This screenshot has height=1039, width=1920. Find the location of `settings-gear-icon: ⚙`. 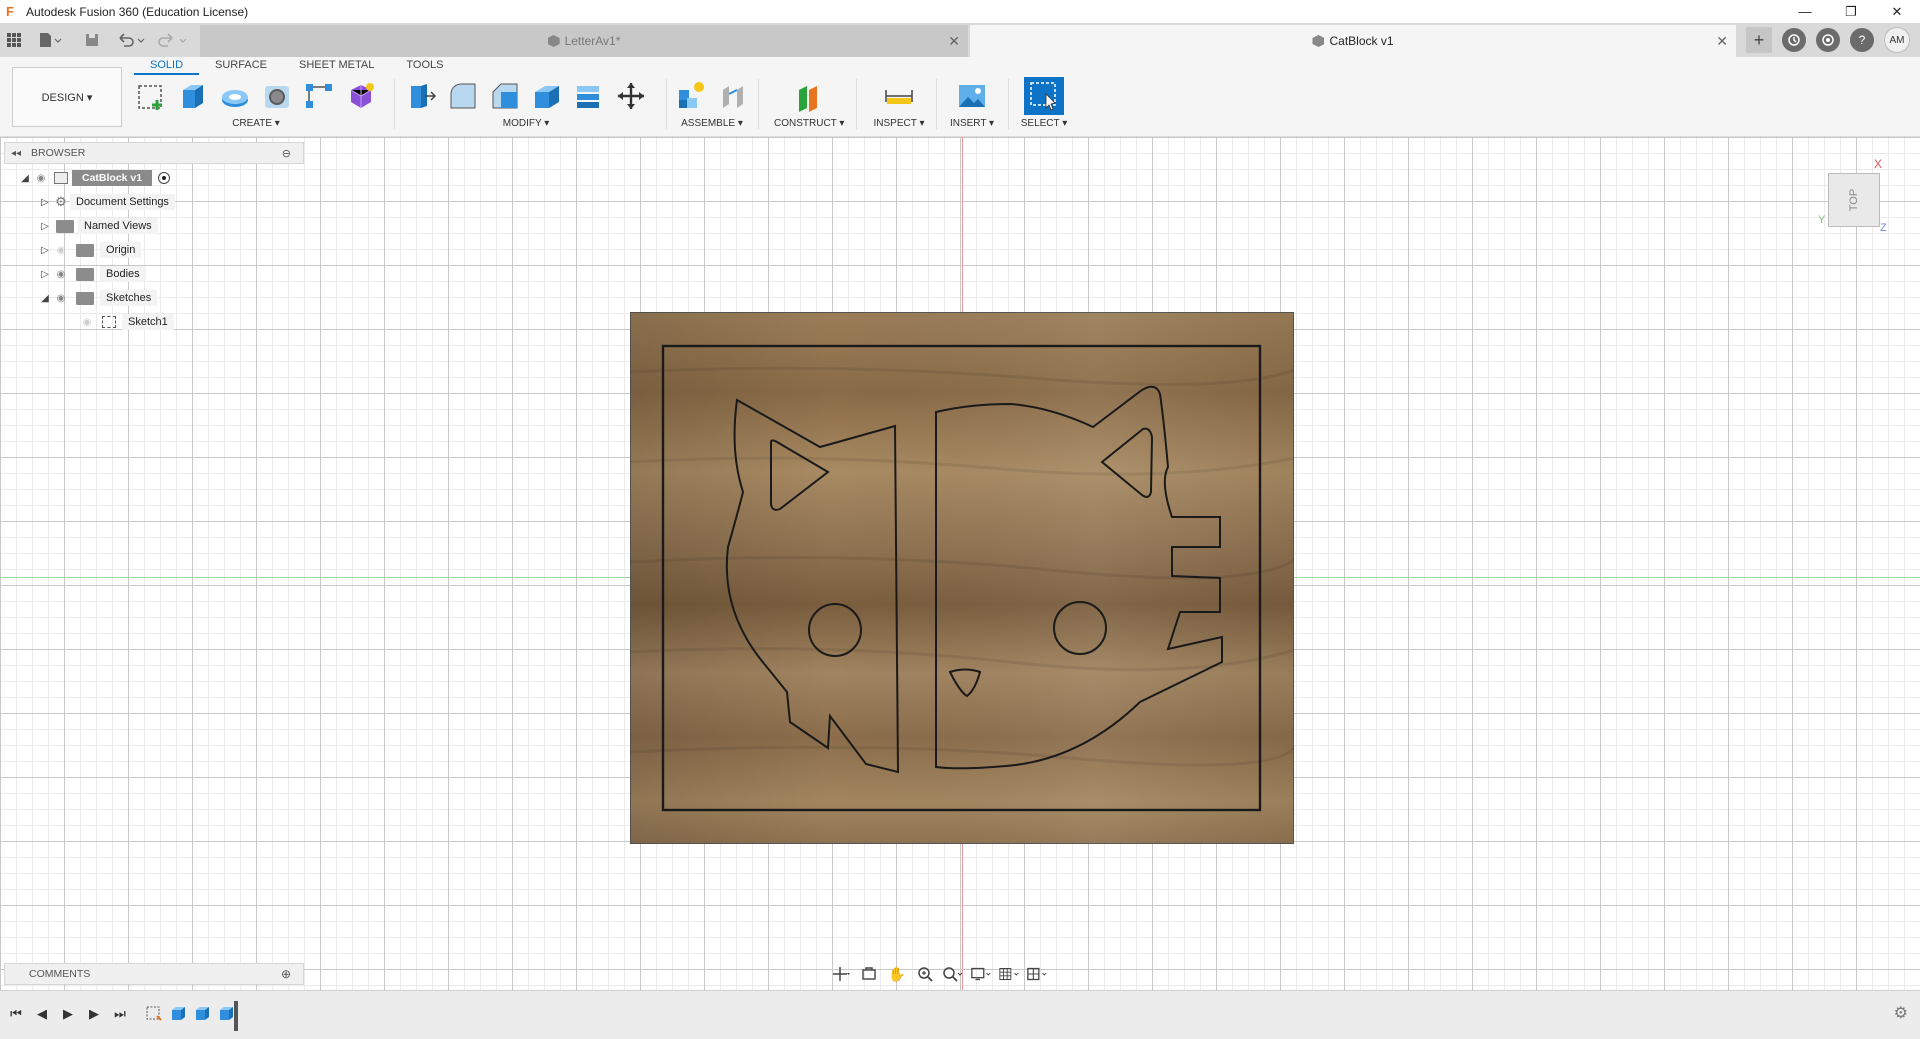

settings-gear-icon: ⚙ is located at coordinates (1901, 1013).